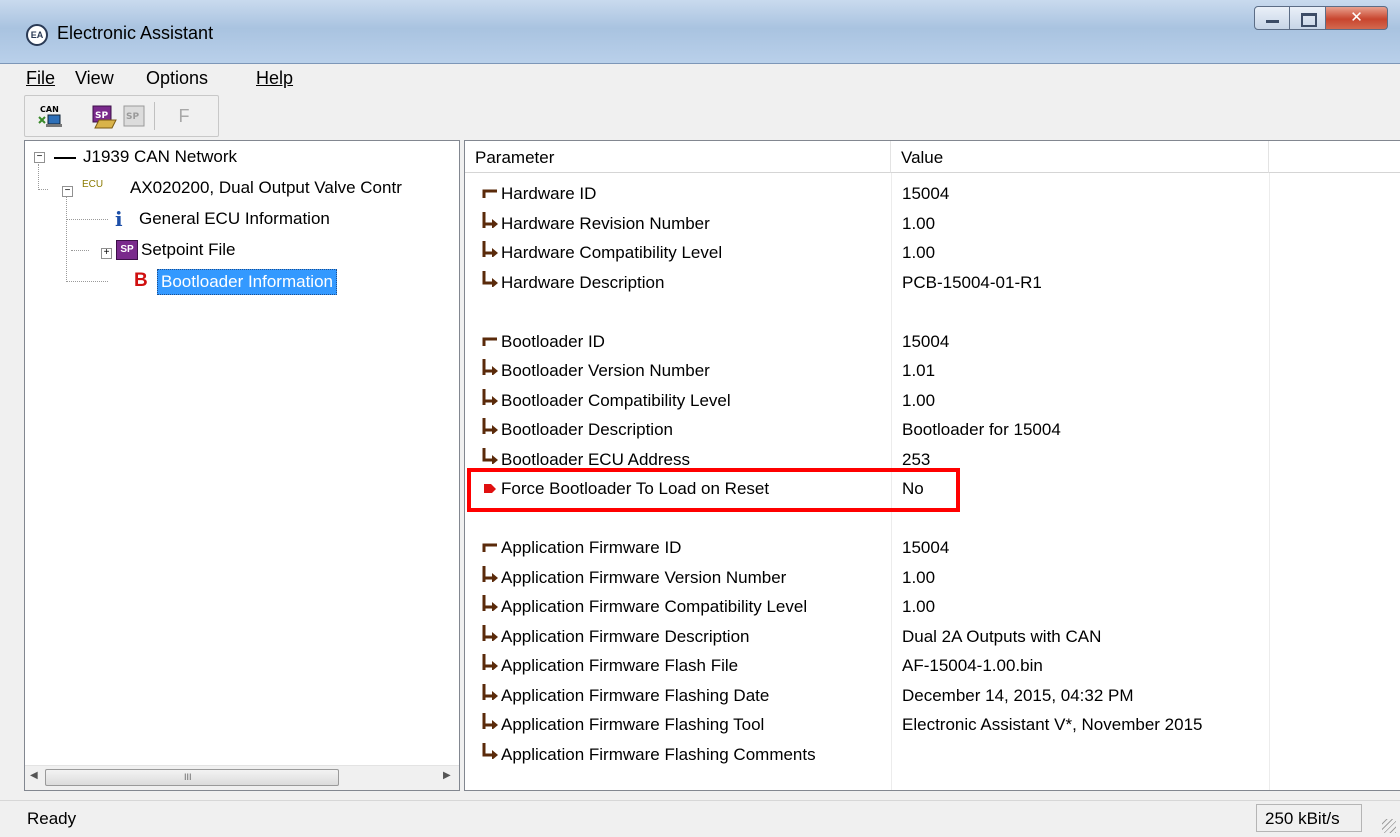 The height and width of the screenshot is (837, 1400). I want to click on parameter-row: Bootloader Version Number 1.01, so click(932, 370).